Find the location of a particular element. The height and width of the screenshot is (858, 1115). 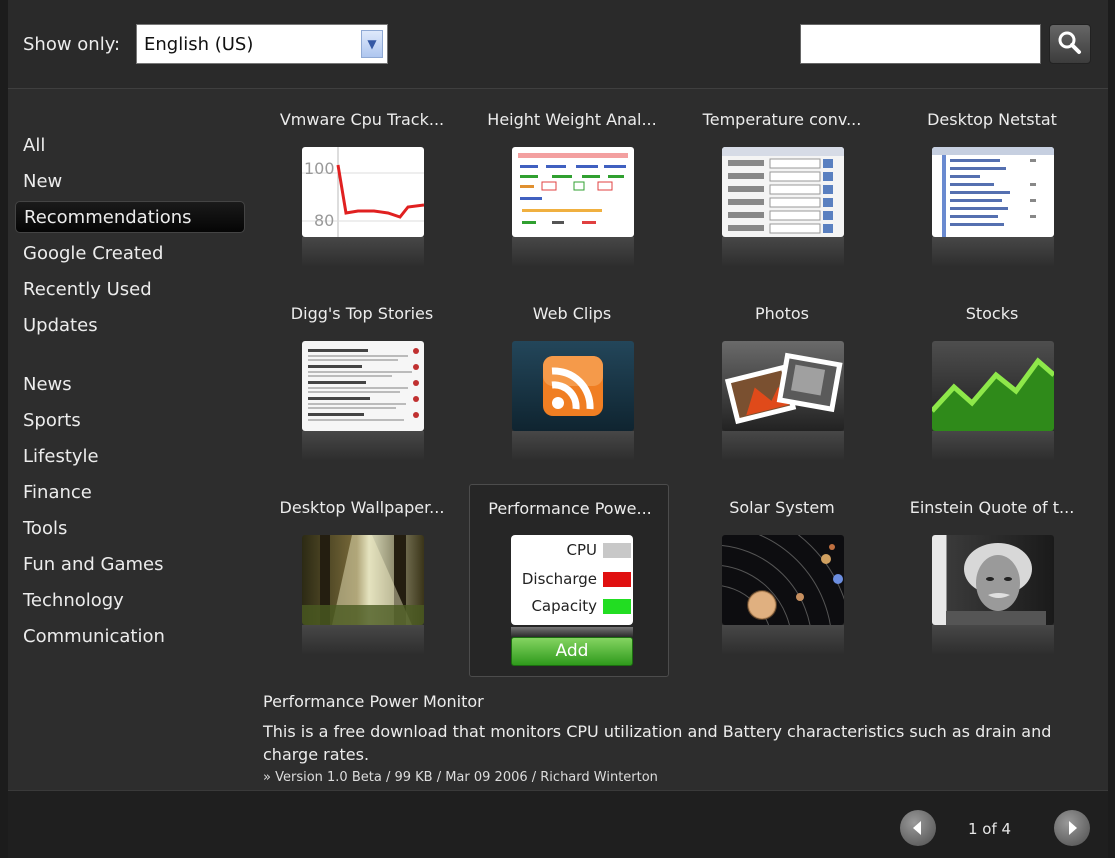

category-sports: Sports is located at coordinates (52, 421).